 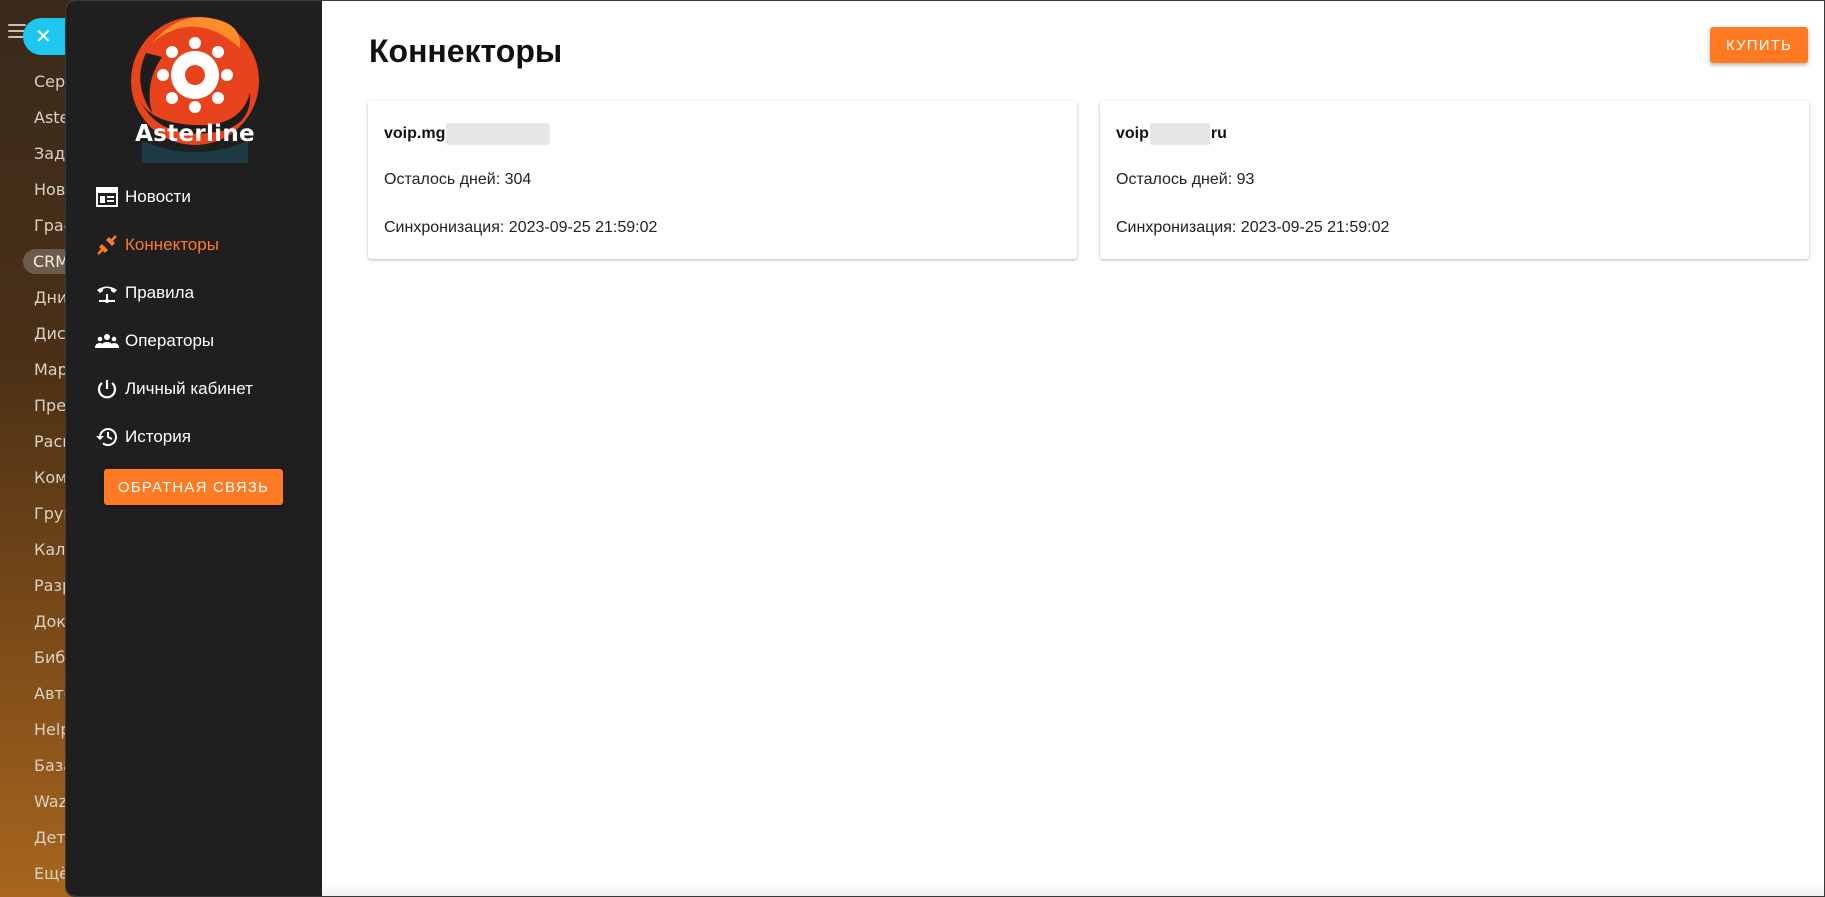 What do you see at coordinates (1759, 45) in the screenshot?
I see `buy-button: Купить` at bounding box center [1759, 45].